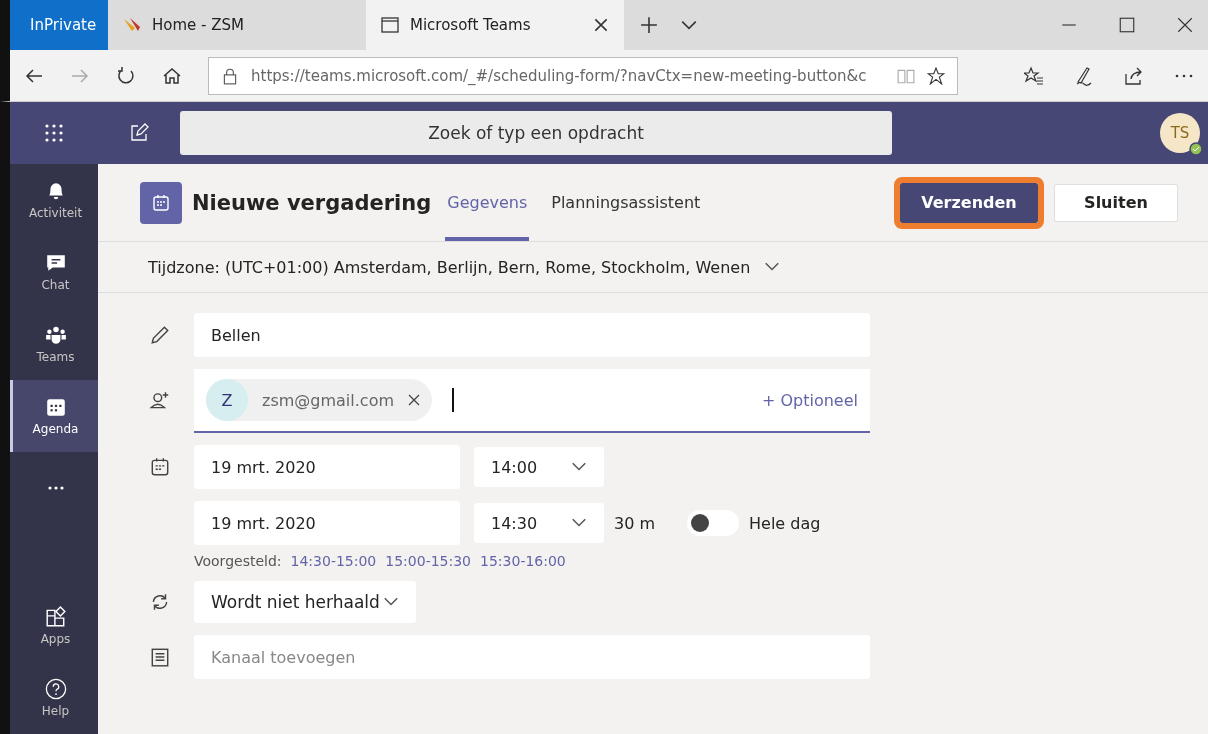  What do you see at coordinates (414, 400) in the screenshot?
I see `remove-icon` at bounding box center [414, 400].